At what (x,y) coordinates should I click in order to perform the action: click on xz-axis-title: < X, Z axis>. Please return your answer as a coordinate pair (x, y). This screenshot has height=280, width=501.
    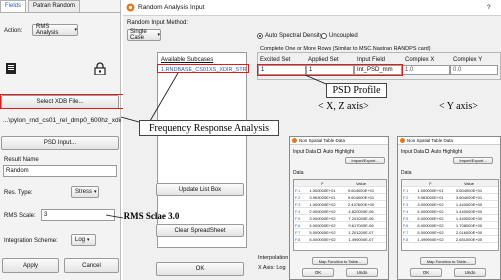
    Looking at the image, I should click on (343, 106).